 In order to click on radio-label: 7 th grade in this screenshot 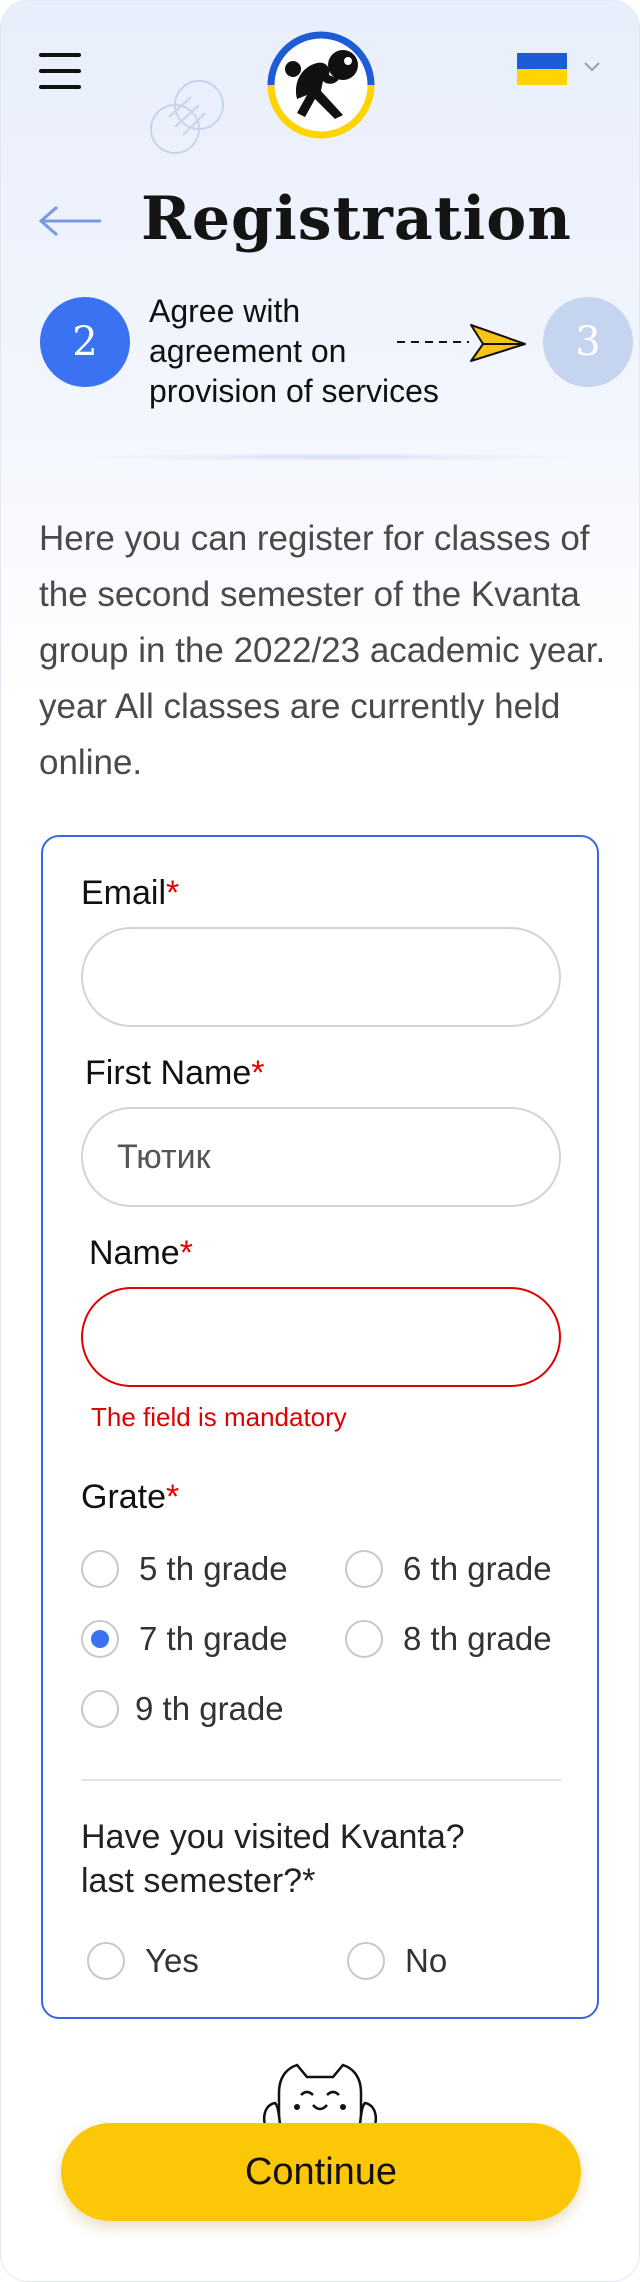, I will do `click(213, 1638)`.